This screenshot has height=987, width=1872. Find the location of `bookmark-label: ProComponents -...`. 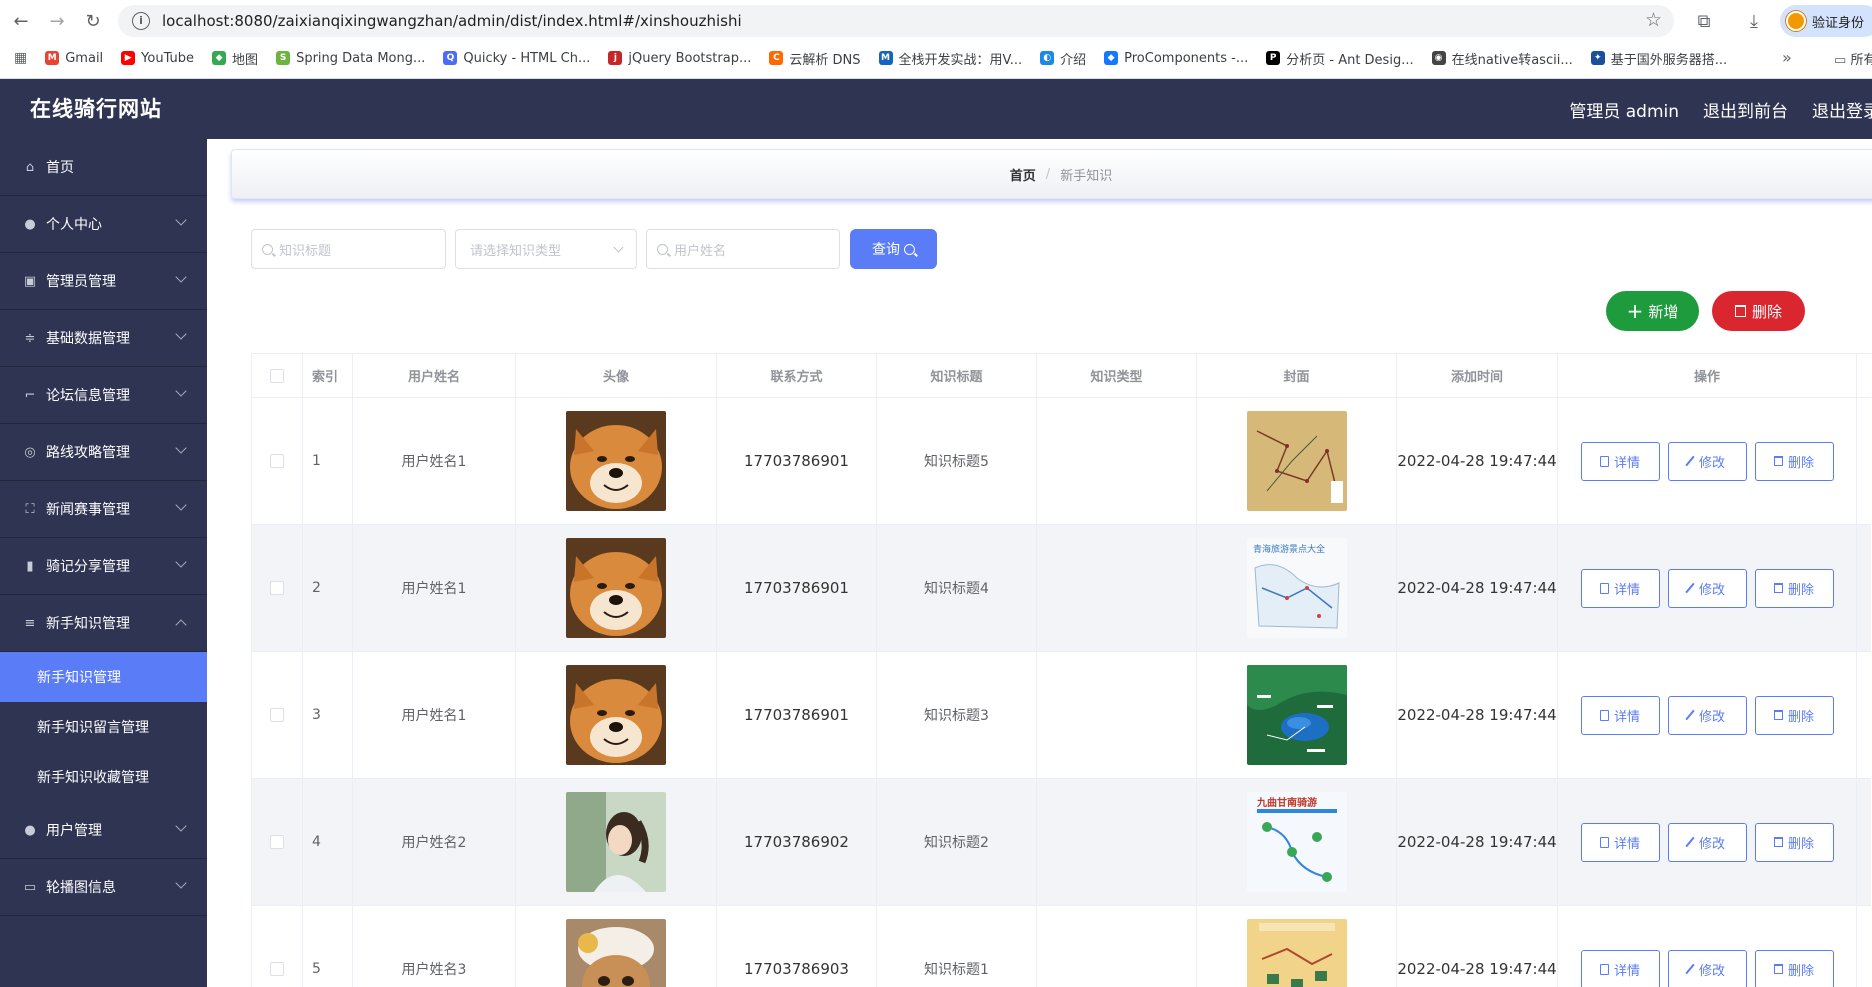

bookmark-label: ProComponents -... is located at coordinates (1186, 58).